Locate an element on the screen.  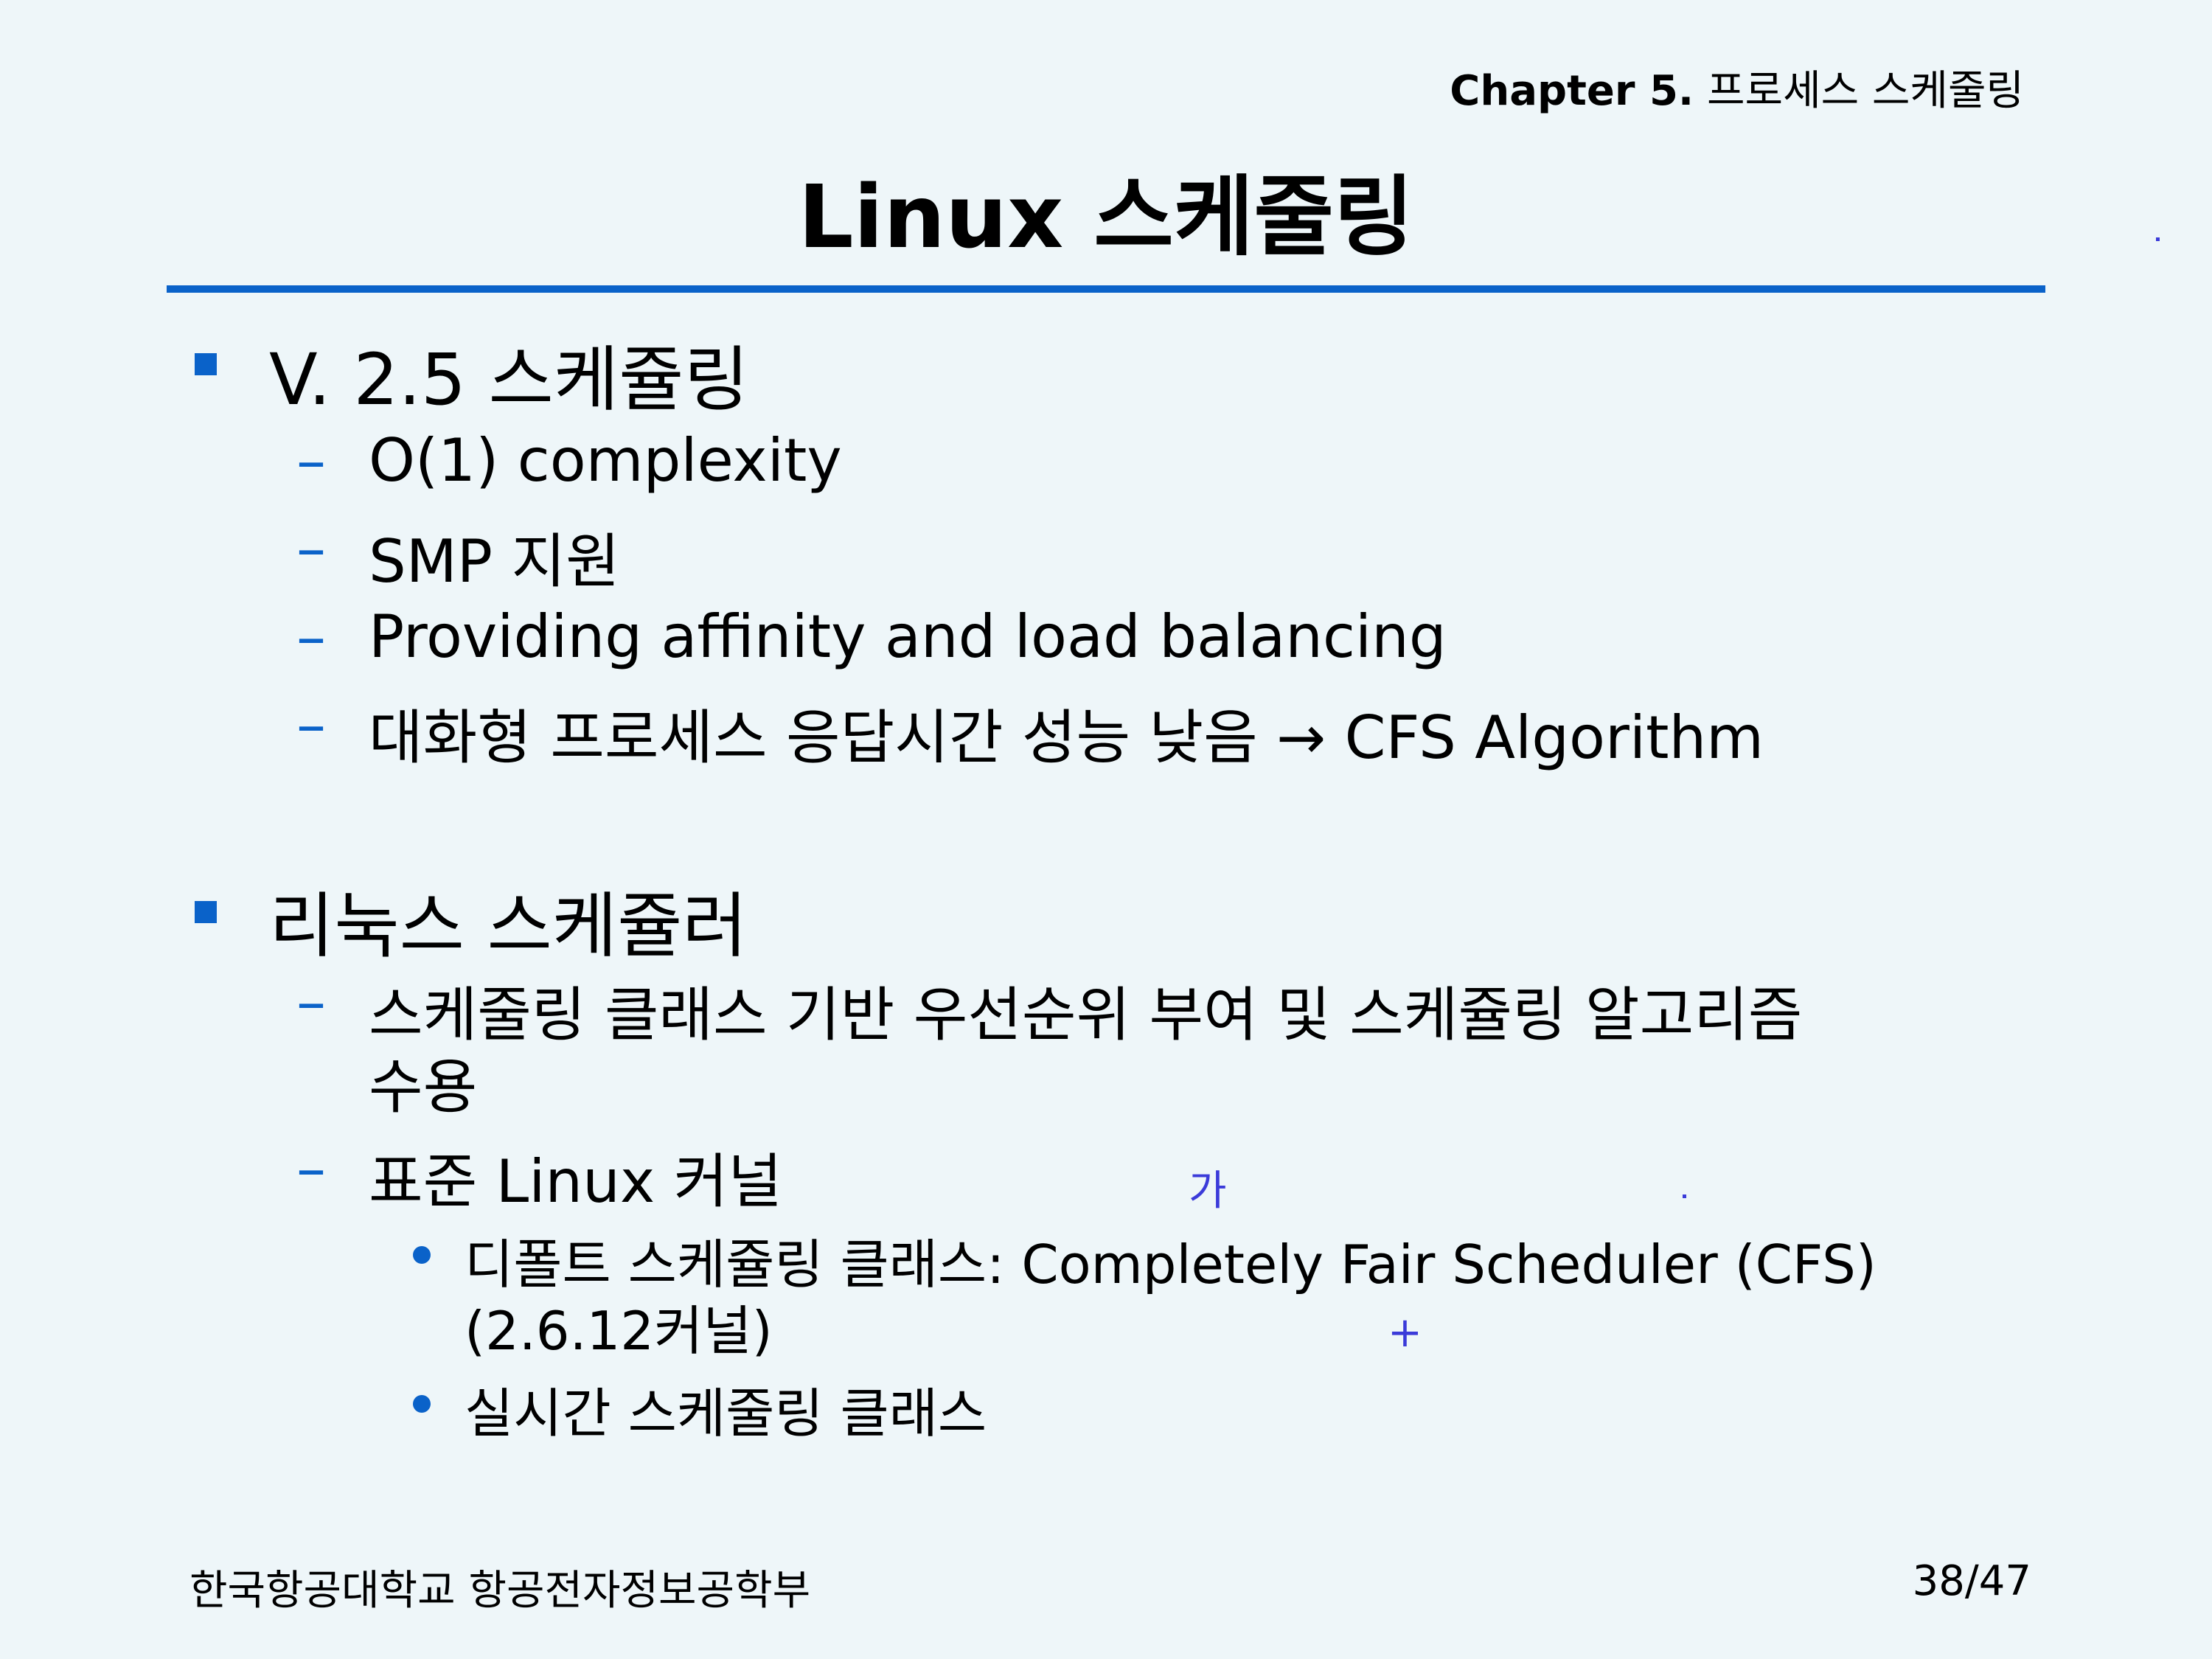
list-item: 스케줄링 클래스 기반 우선순위 부여 및 스케쥴링 알고리즘 is located at coordinates (1086, 1015).